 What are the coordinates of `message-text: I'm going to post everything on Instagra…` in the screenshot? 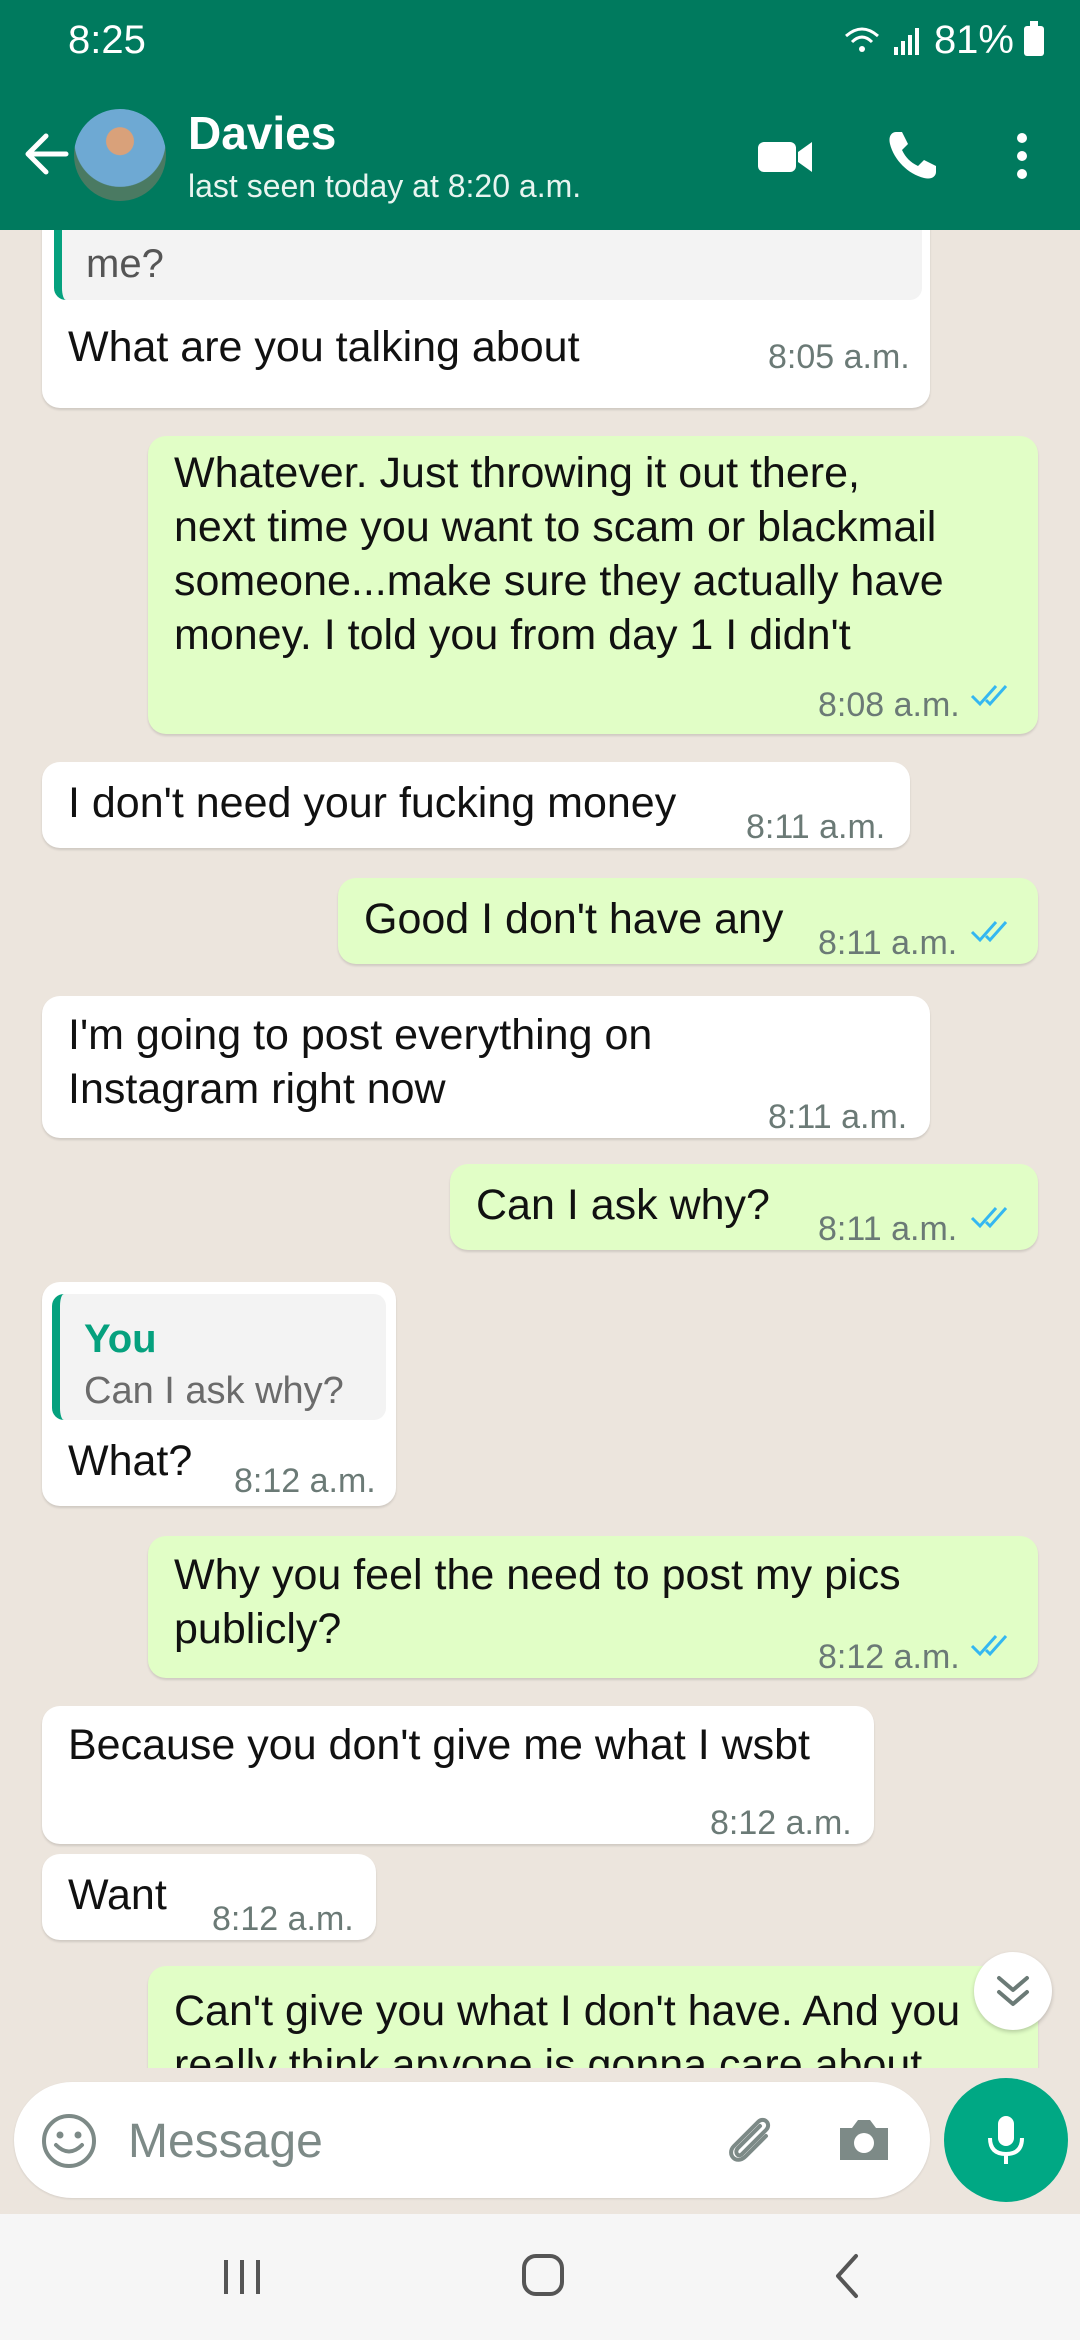 It's located at (360, 1062).